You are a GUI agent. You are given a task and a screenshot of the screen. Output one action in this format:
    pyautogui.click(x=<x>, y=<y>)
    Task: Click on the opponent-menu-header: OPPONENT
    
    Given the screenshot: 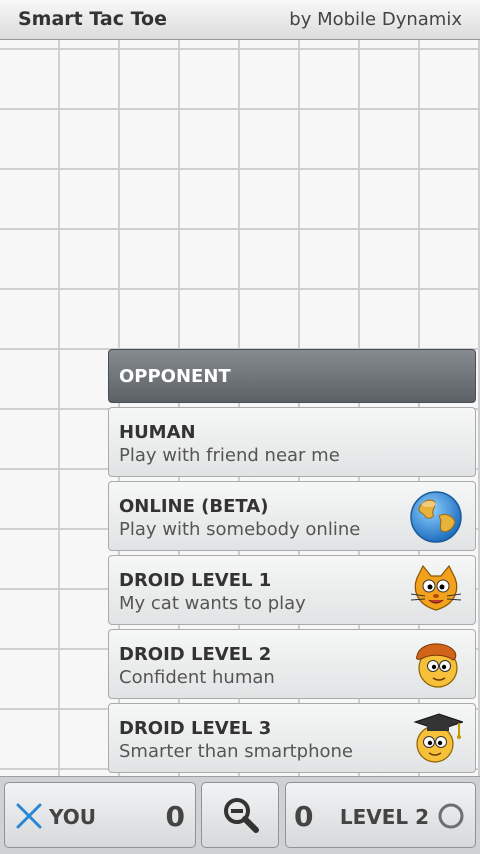 What is the action you would take?
    pyautogui.click(x=292, y=376)
    